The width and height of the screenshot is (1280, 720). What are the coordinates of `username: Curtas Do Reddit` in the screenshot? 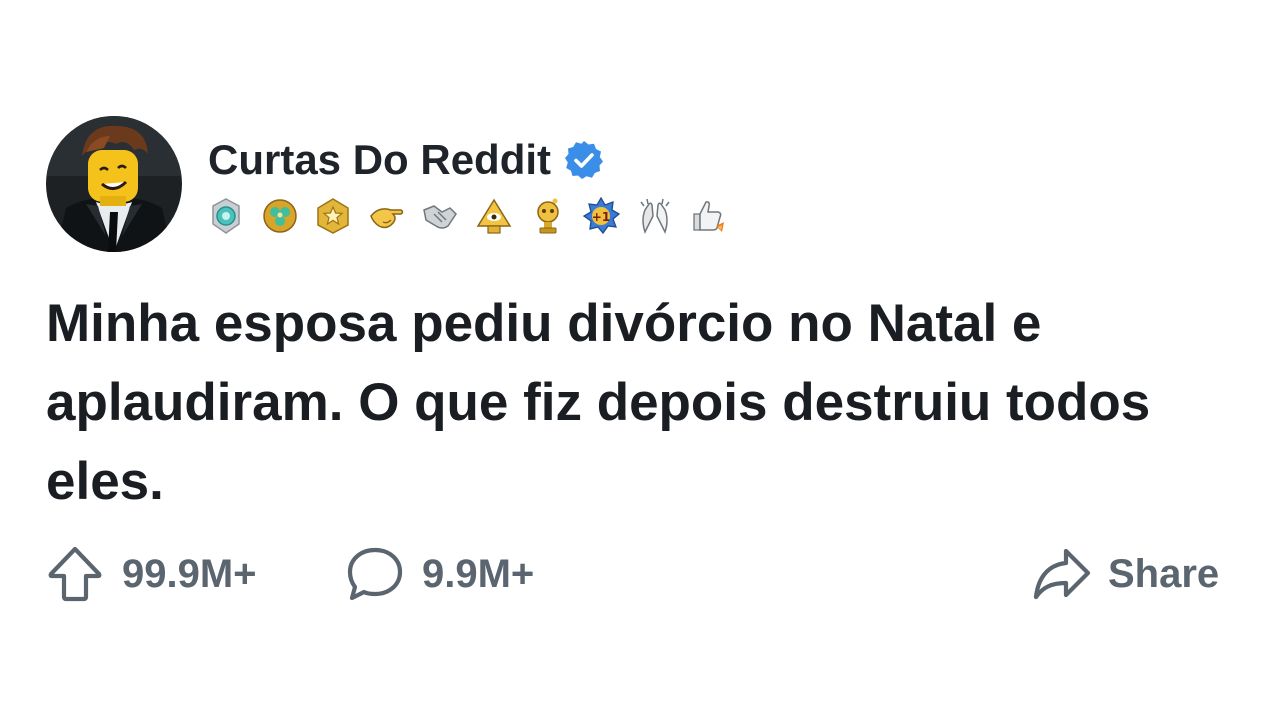 It's located at (379, 160).